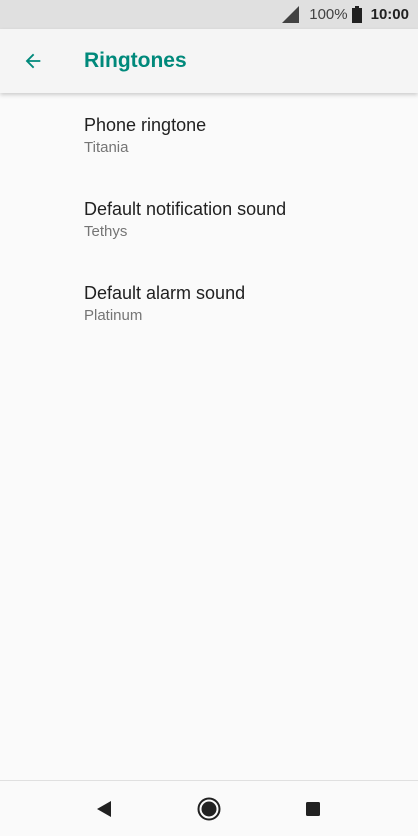  What do you see at coordinates (165, 293) in the screenshot?
I see `setting-title: Default alarm sound` at bounding box center [165, 293].